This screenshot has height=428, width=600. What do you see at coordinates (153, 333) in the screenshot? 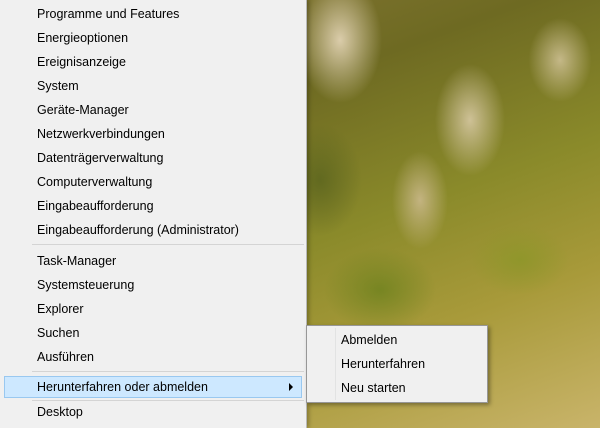
I see `menu-item-suchen: Suchen` at bounding box center [153, 333].